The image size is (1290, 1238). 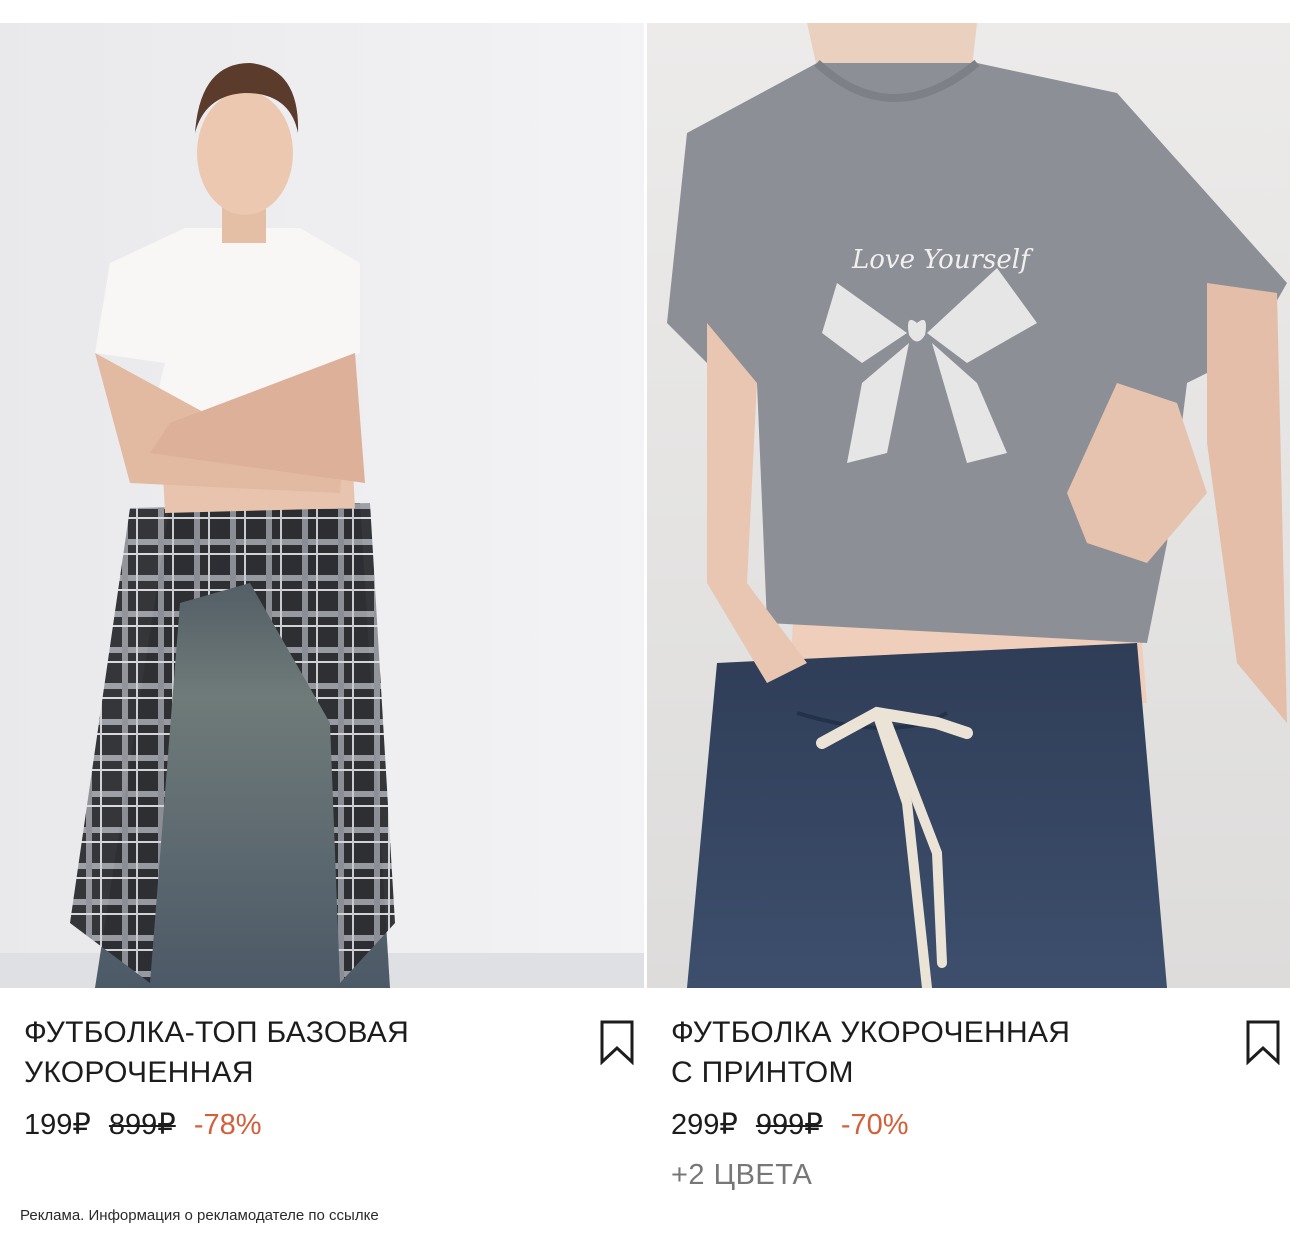 What do you see at coordinates (874, 1125) in the screenshot?
I see `discount-badge: -70%` at bounding box center [874, 1125].